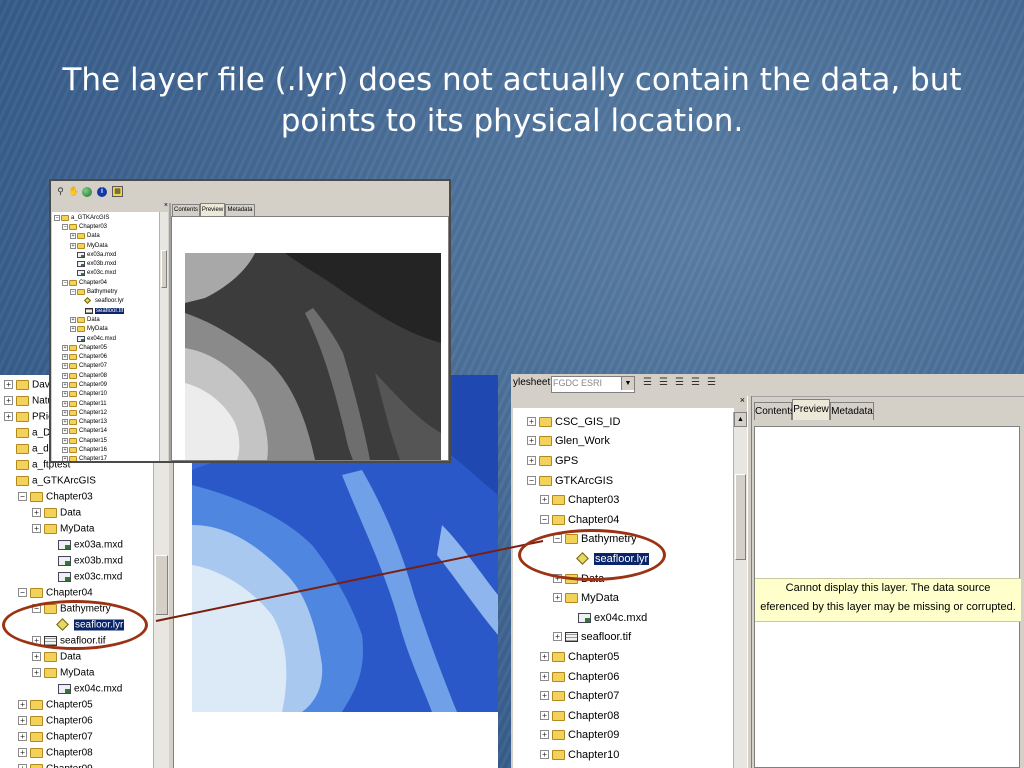  Describe the element at coordinates (811, 409) in the screenshot. I see `tab-preview: Preview` at that location.